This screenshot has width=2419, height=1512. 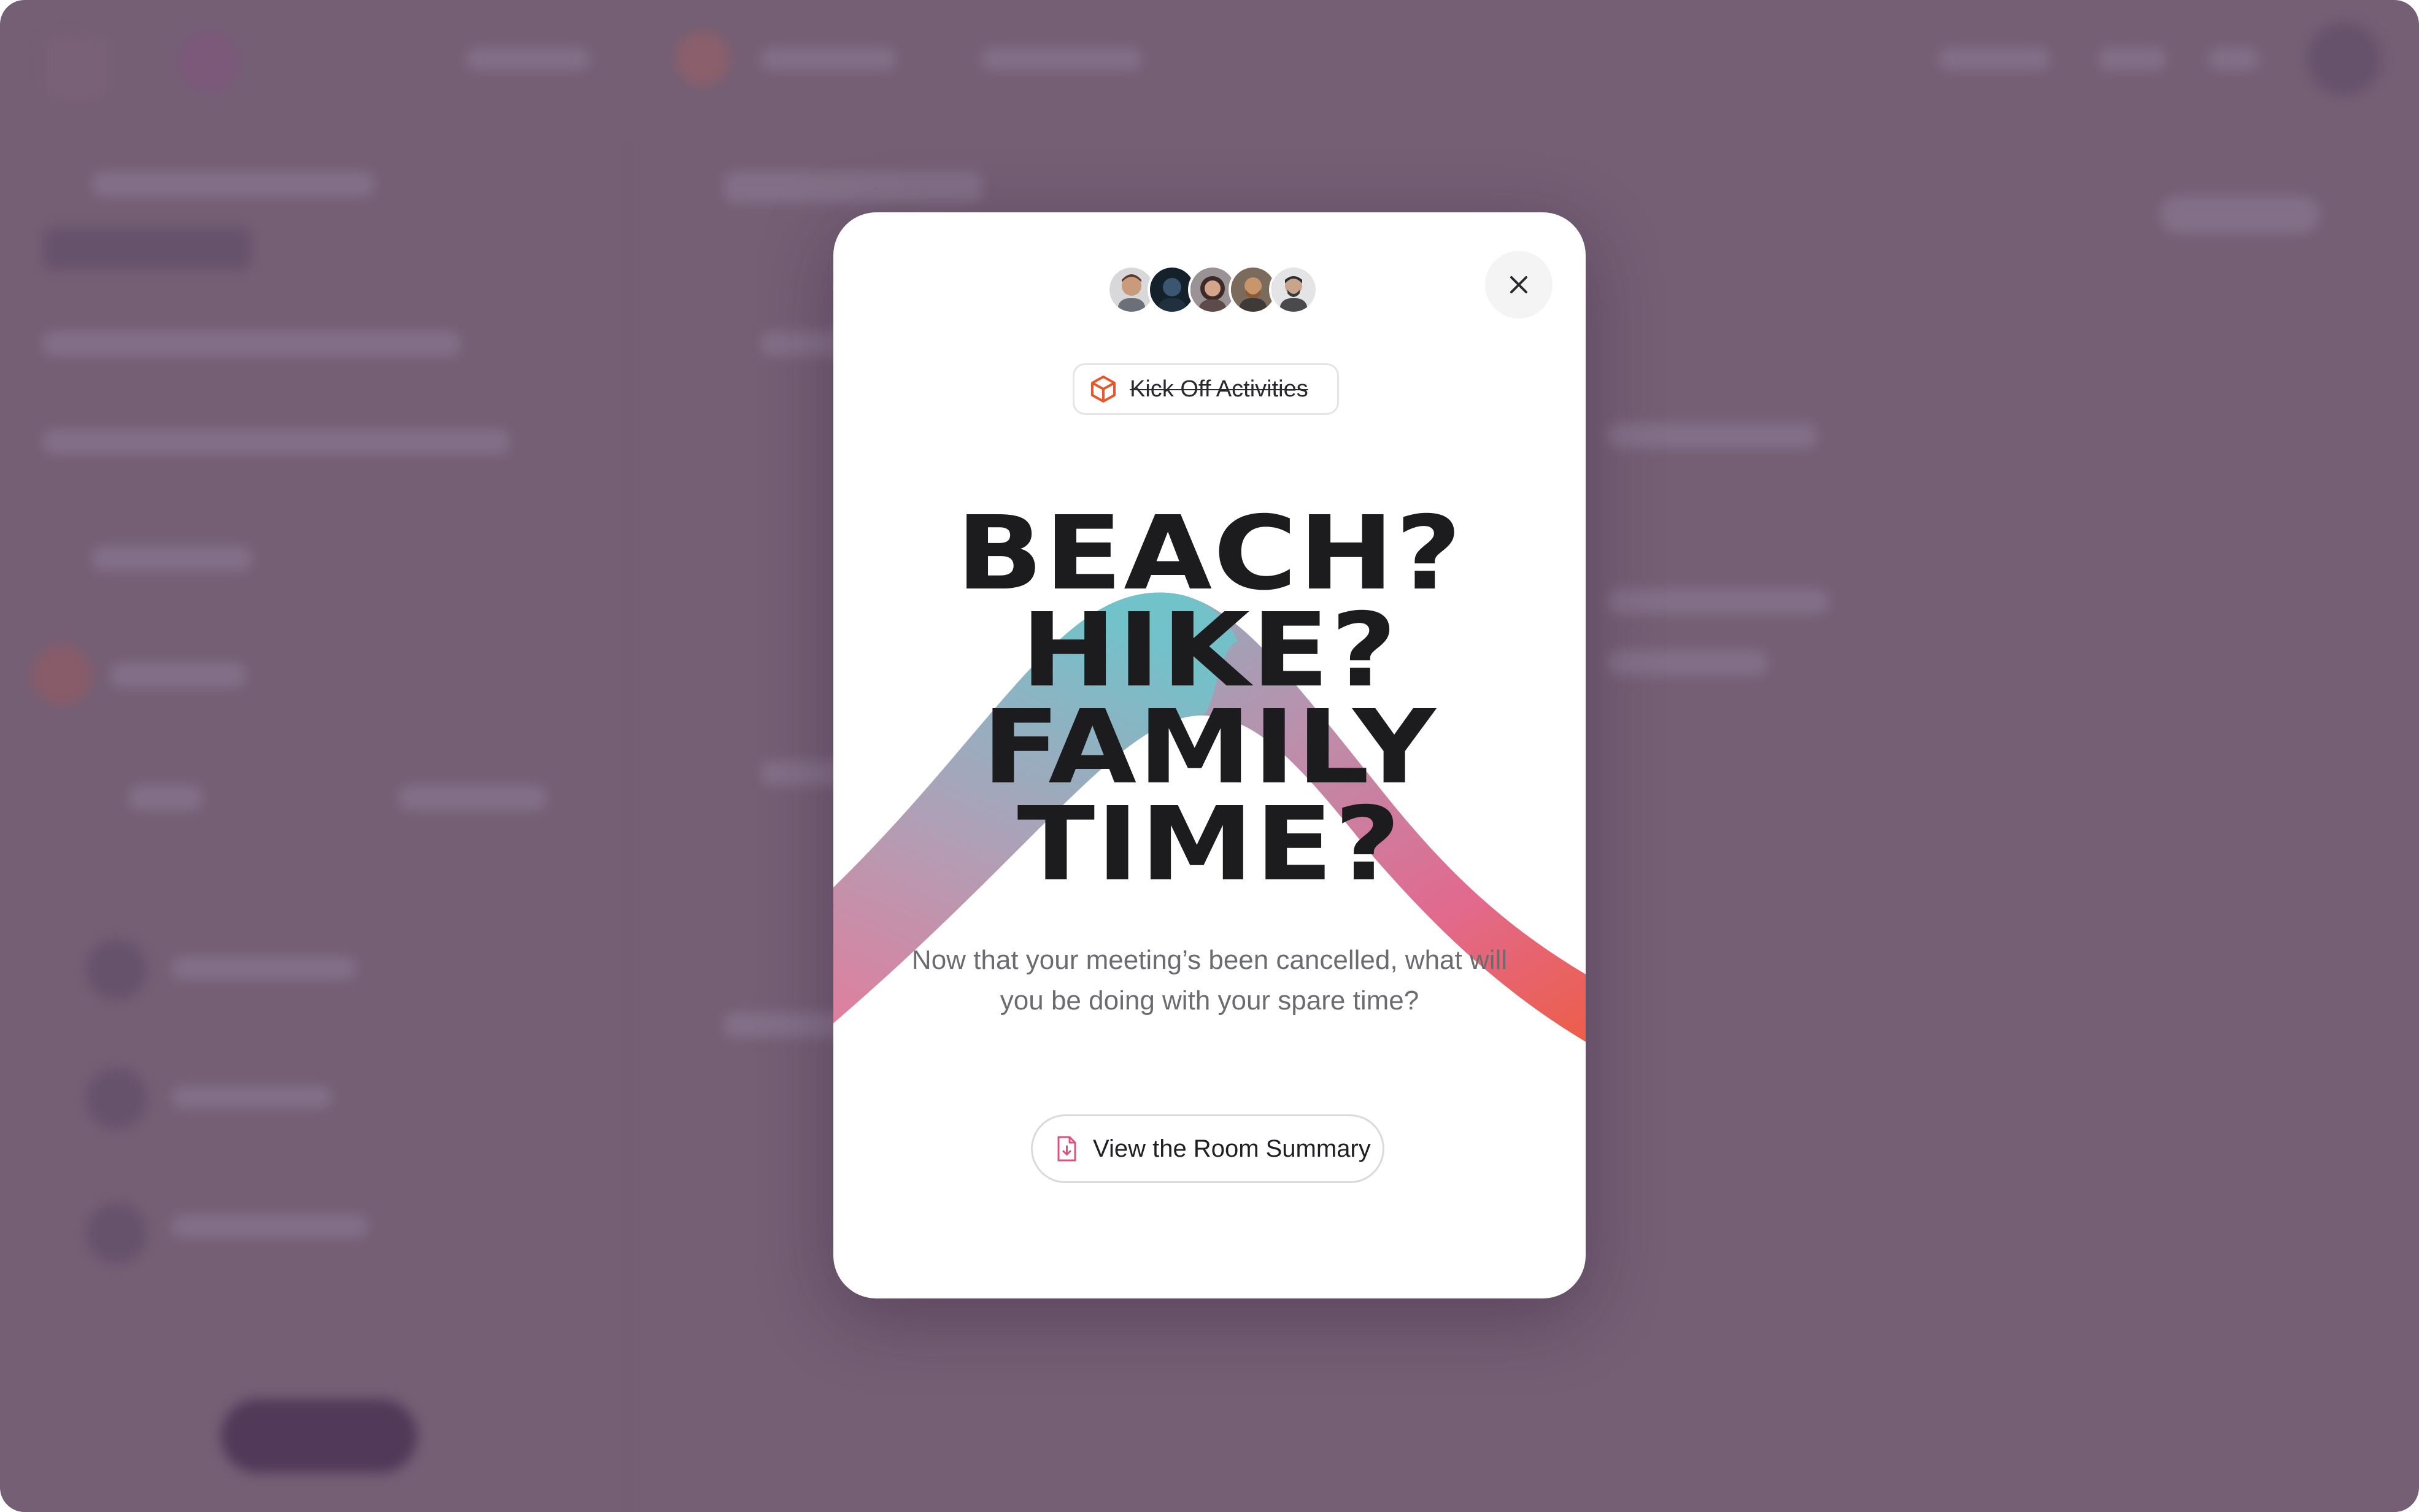 I want to click on view-room-summary-button: View the Room Summary, so click(x=1207, y=1148).